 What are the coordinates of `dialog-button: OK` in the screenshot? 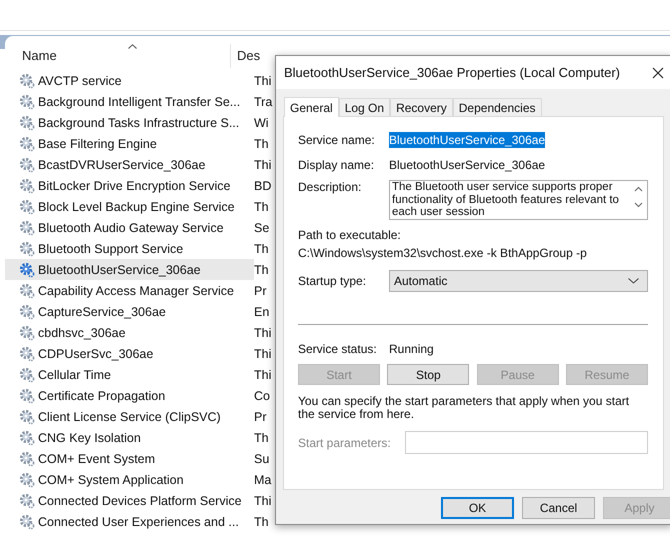 It's located at (477, 508).